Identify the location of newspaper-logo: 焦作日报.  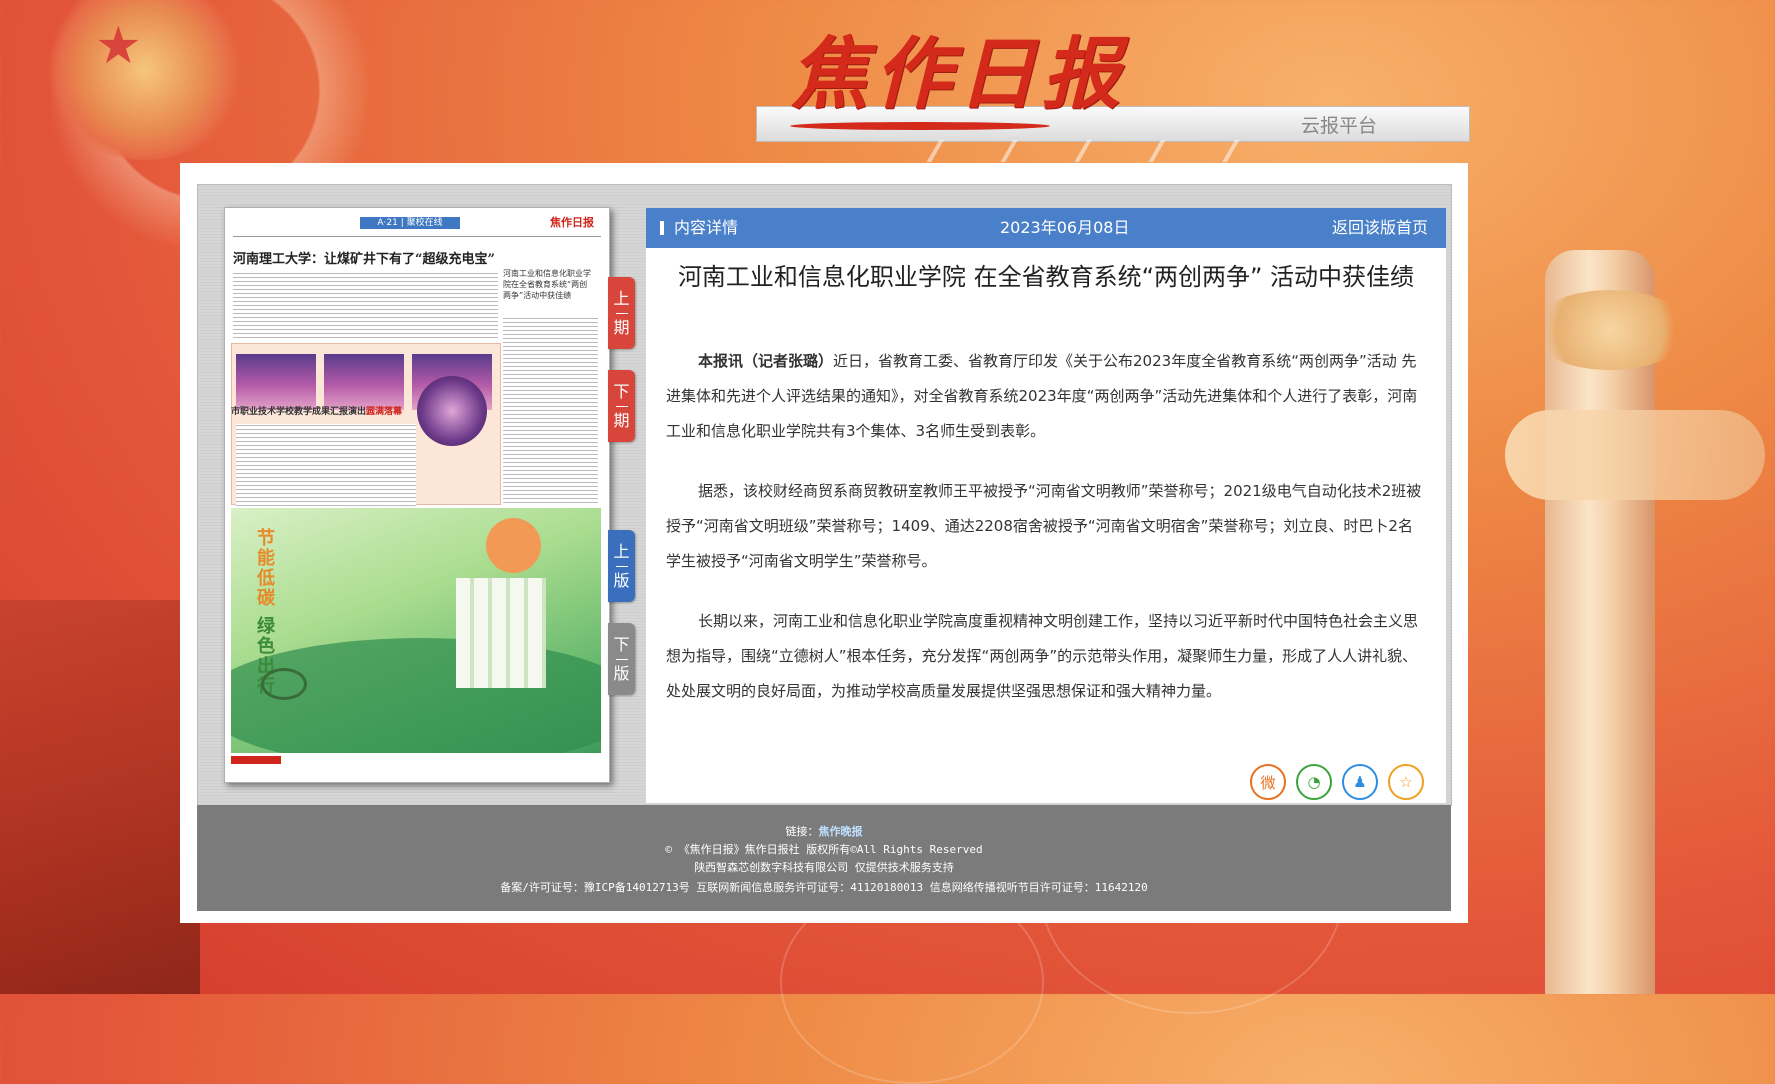
(958, 75).